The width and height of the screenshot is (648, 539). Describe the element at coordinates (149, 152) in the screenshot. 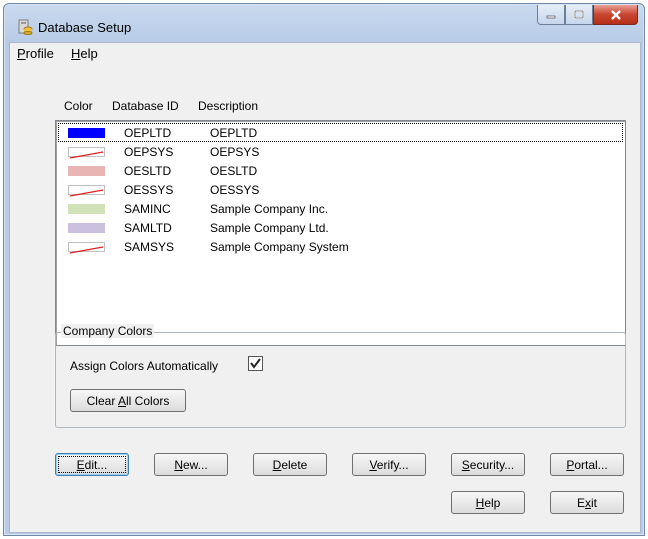

I see `database-id-cell: OEPSYS` at that location.